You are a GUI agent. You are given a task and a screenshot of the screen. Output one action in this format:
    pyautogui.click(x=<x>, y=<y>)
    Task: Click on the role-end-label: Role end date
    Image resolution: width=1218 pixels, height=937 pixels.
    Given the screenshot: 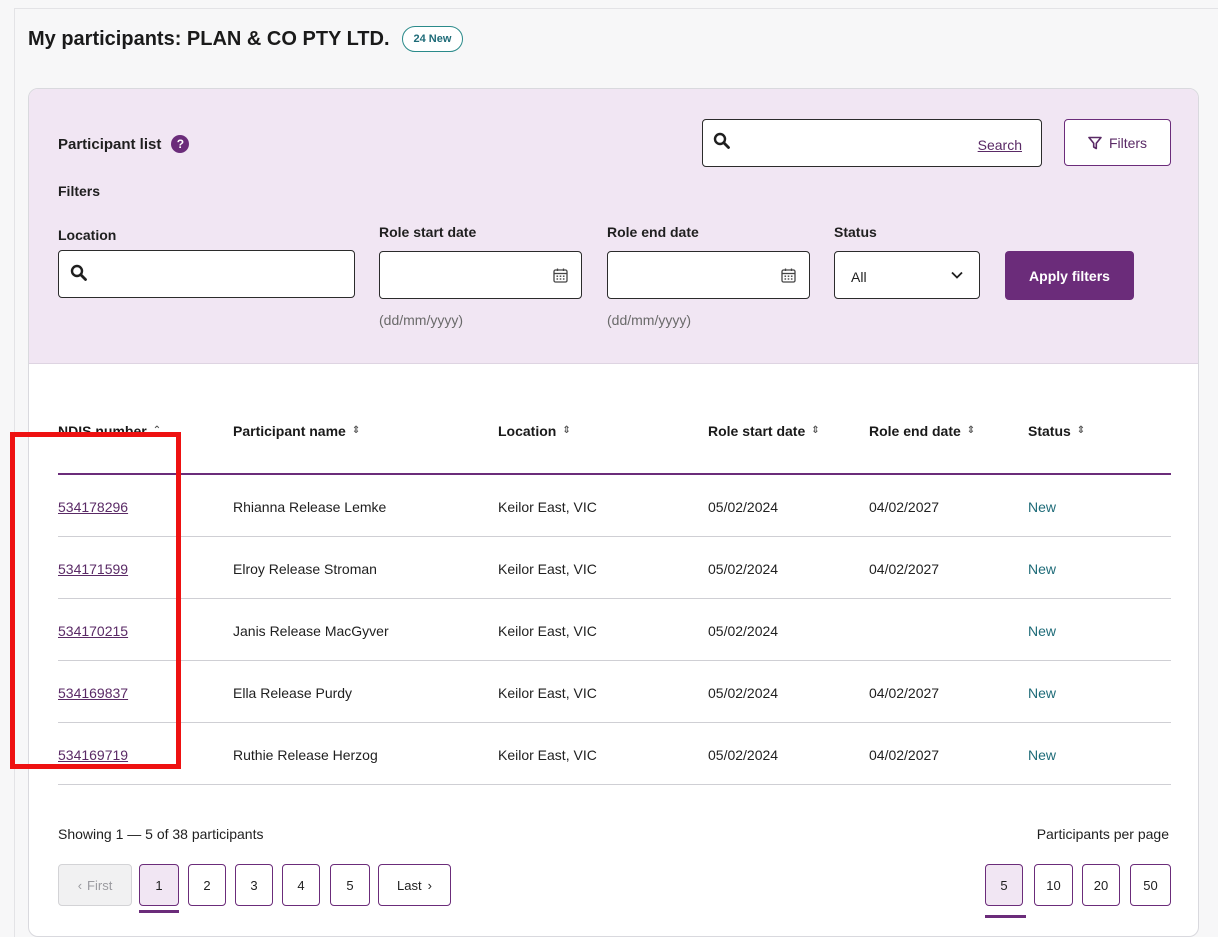 What is the action you would take?
    pyautogui.click(x=653, y=232)
    